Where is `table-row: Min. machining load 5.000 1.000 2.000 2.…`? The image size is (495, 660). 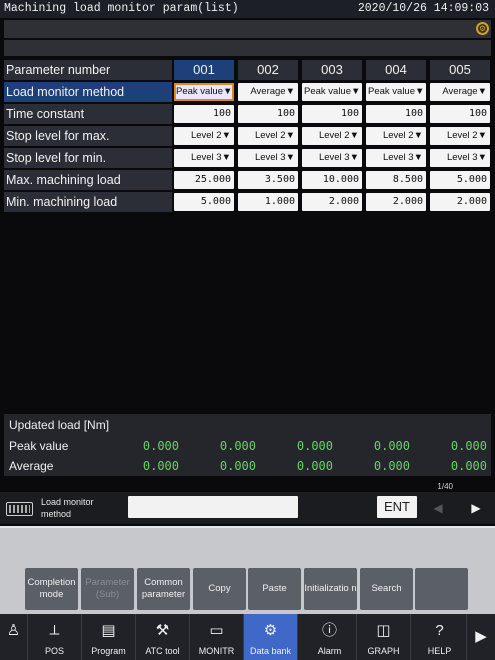
table-row: Min. machining load 5.000 1.000 2.000 2.… is located at coordinates (247, 202).